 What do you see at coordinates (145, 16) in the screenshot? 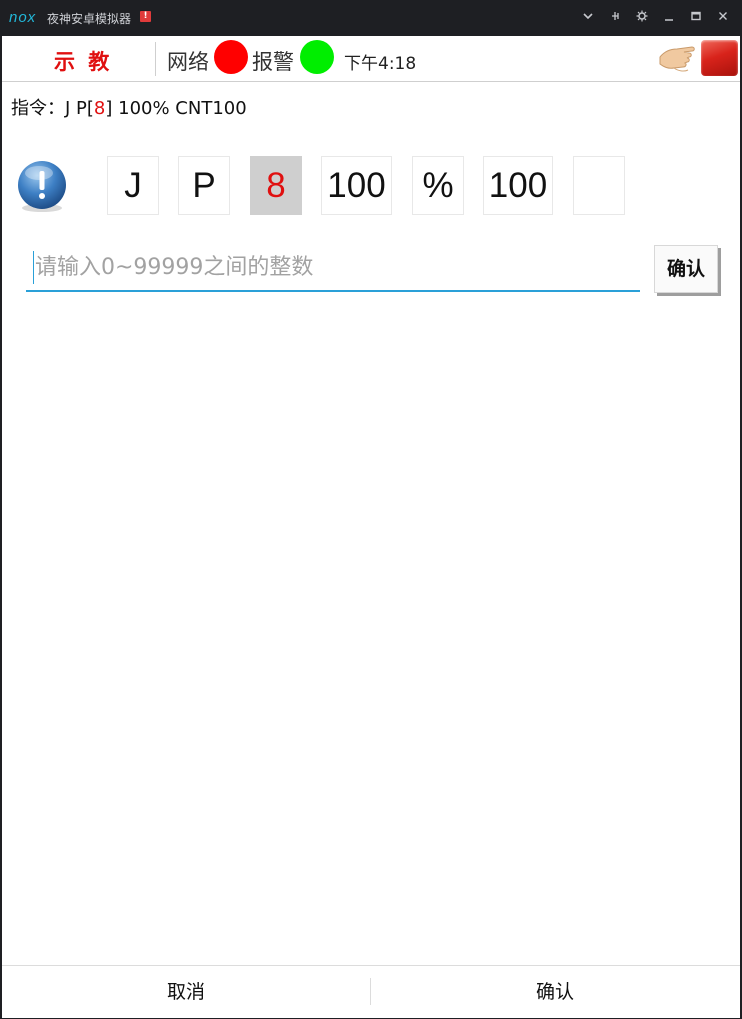
I see `notice-badge: !` at bounding box center [145, 16].